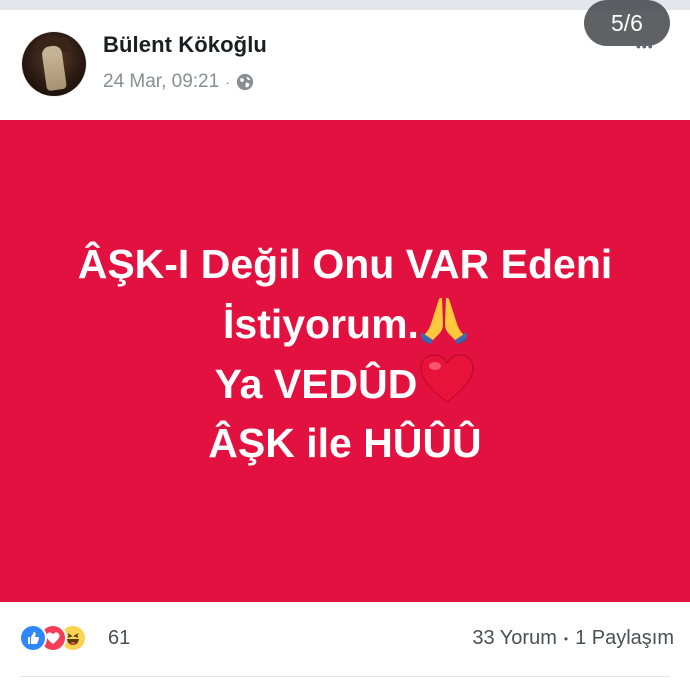 This screenshot has width=690, height=690. I want to click on reaction-icons, so click(53, 638).